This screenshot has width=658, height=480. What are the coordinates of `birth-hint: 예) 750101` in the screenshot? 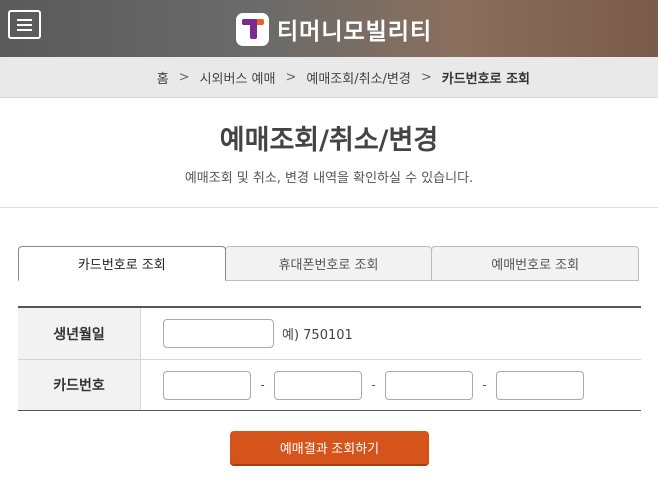 It's located at (317, 335).